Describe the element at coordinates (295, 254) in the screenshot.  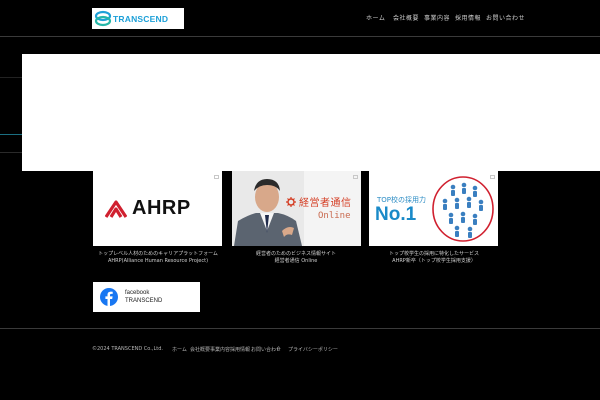
I see `caption-line: 経営者のためのビジネス情報サイト` at that location.